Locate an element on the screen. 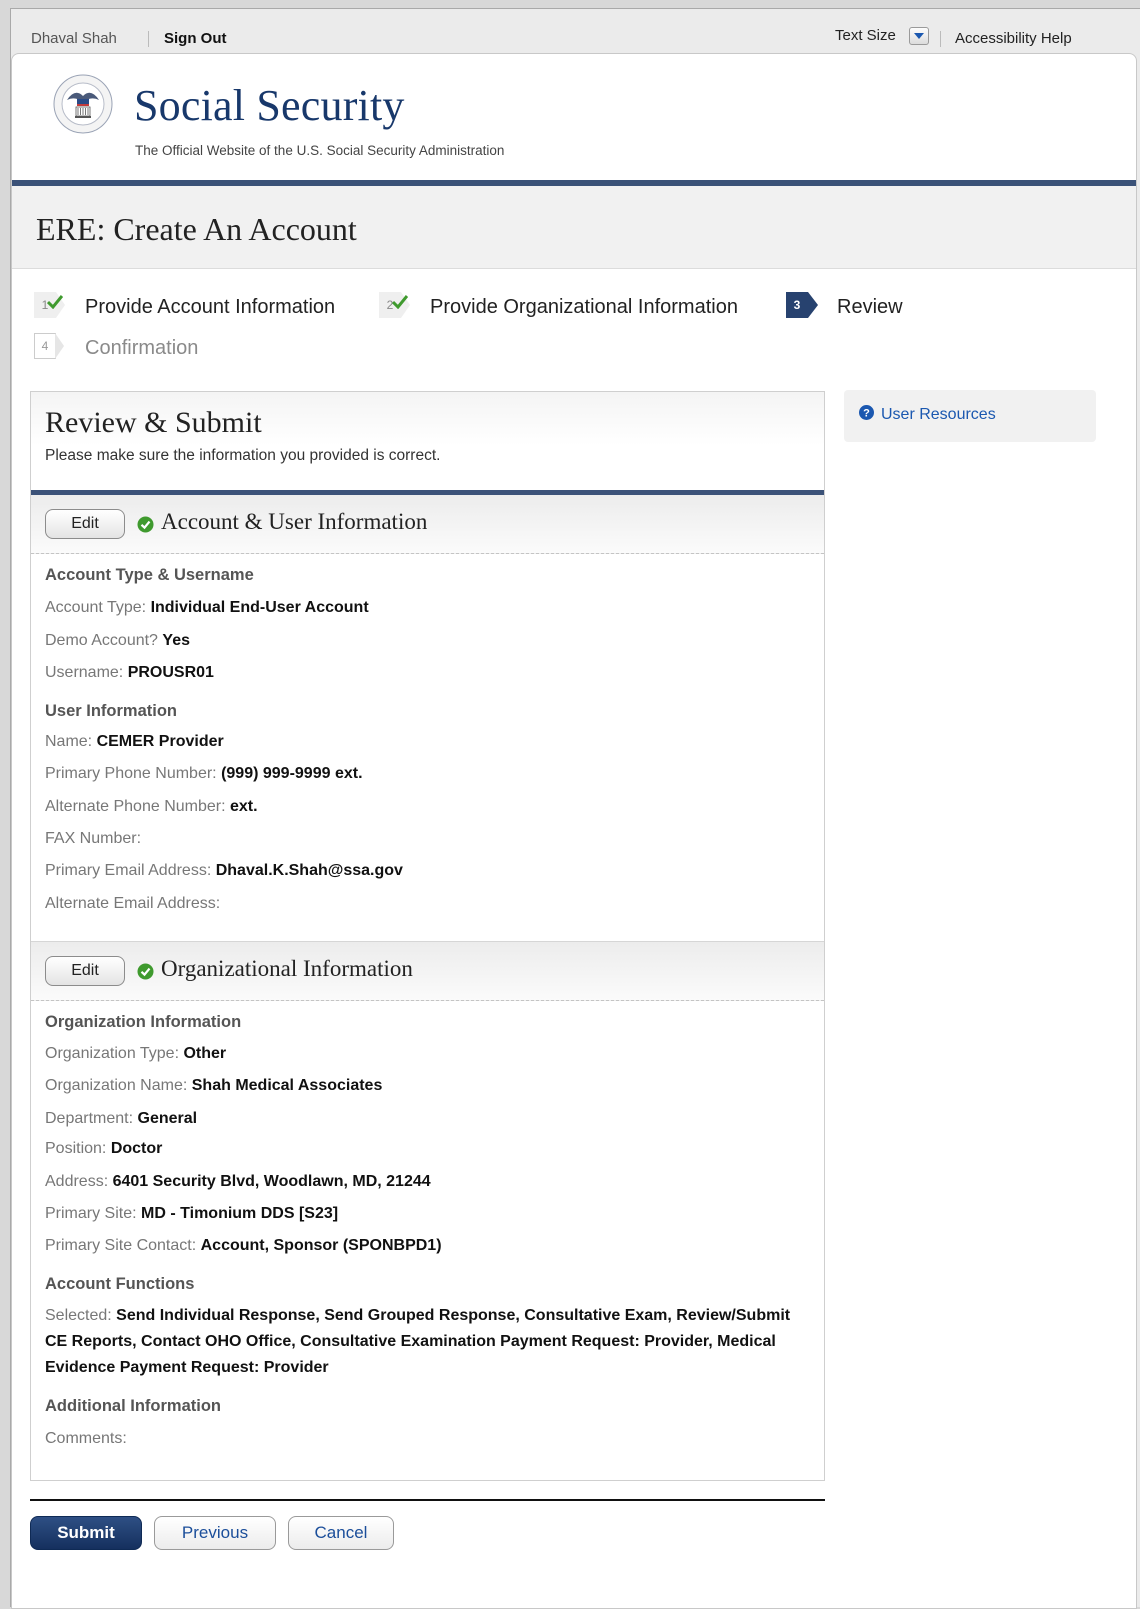 The height and width of the screenshot is (1609, 1140). department-row: Department: General is located at coordinates (121, 1119).